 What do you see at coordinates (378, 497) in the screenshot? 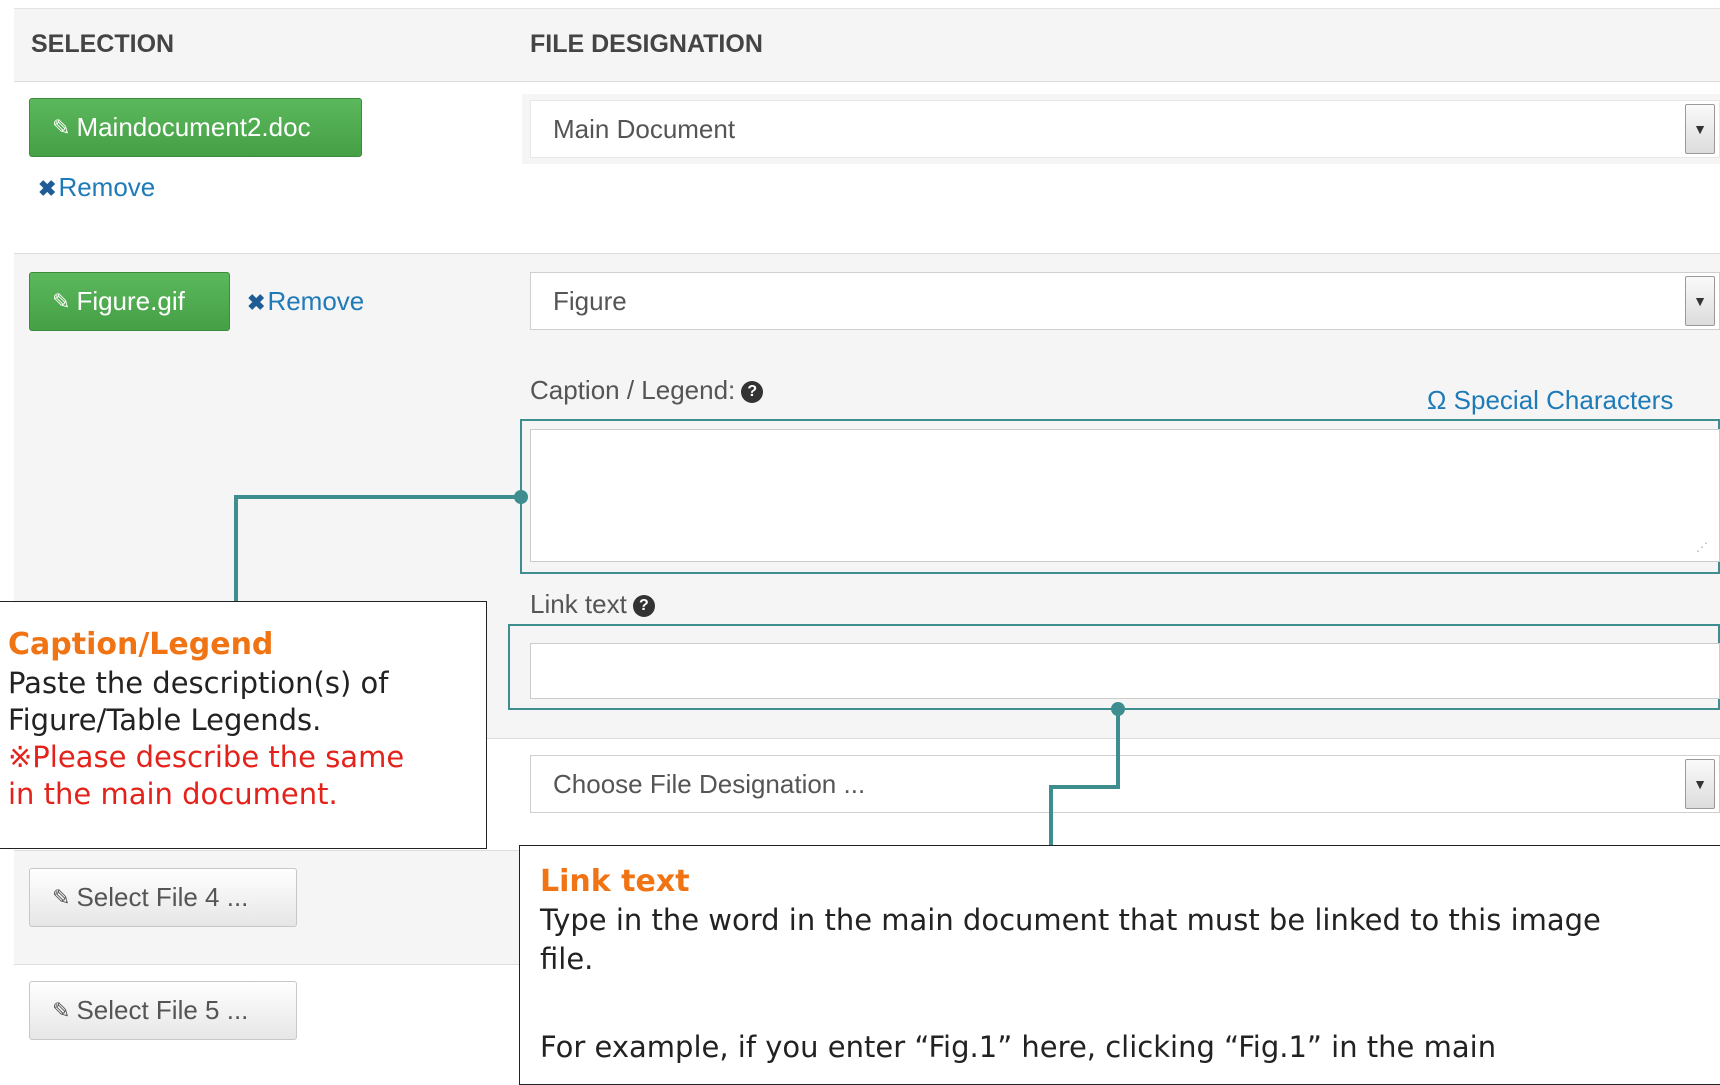
I see `caption-connector-horizontal` at bounding box center [378, 497].